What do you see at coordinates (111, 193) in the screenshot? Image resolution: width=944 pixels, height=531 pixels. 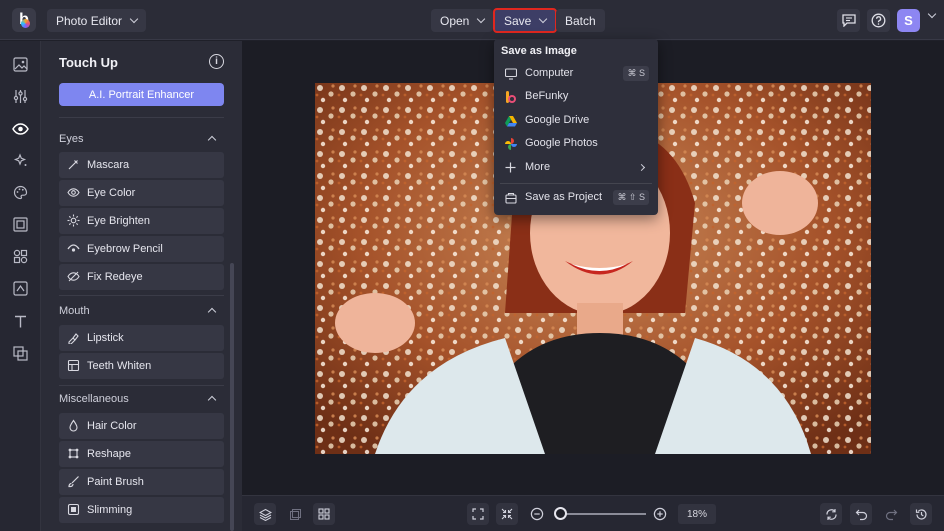 I see `tool-label: Eye Color` at bounding box center [111, 193].